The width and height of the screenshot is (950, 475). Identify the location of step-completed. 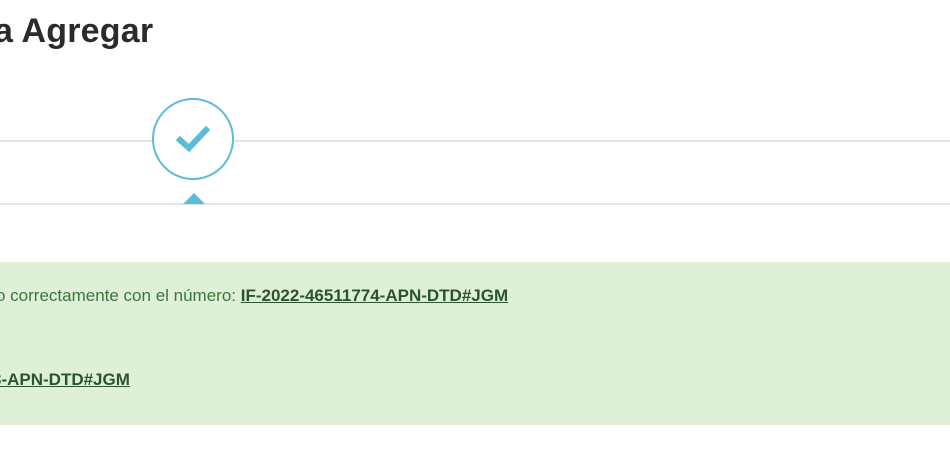
(193, 139).